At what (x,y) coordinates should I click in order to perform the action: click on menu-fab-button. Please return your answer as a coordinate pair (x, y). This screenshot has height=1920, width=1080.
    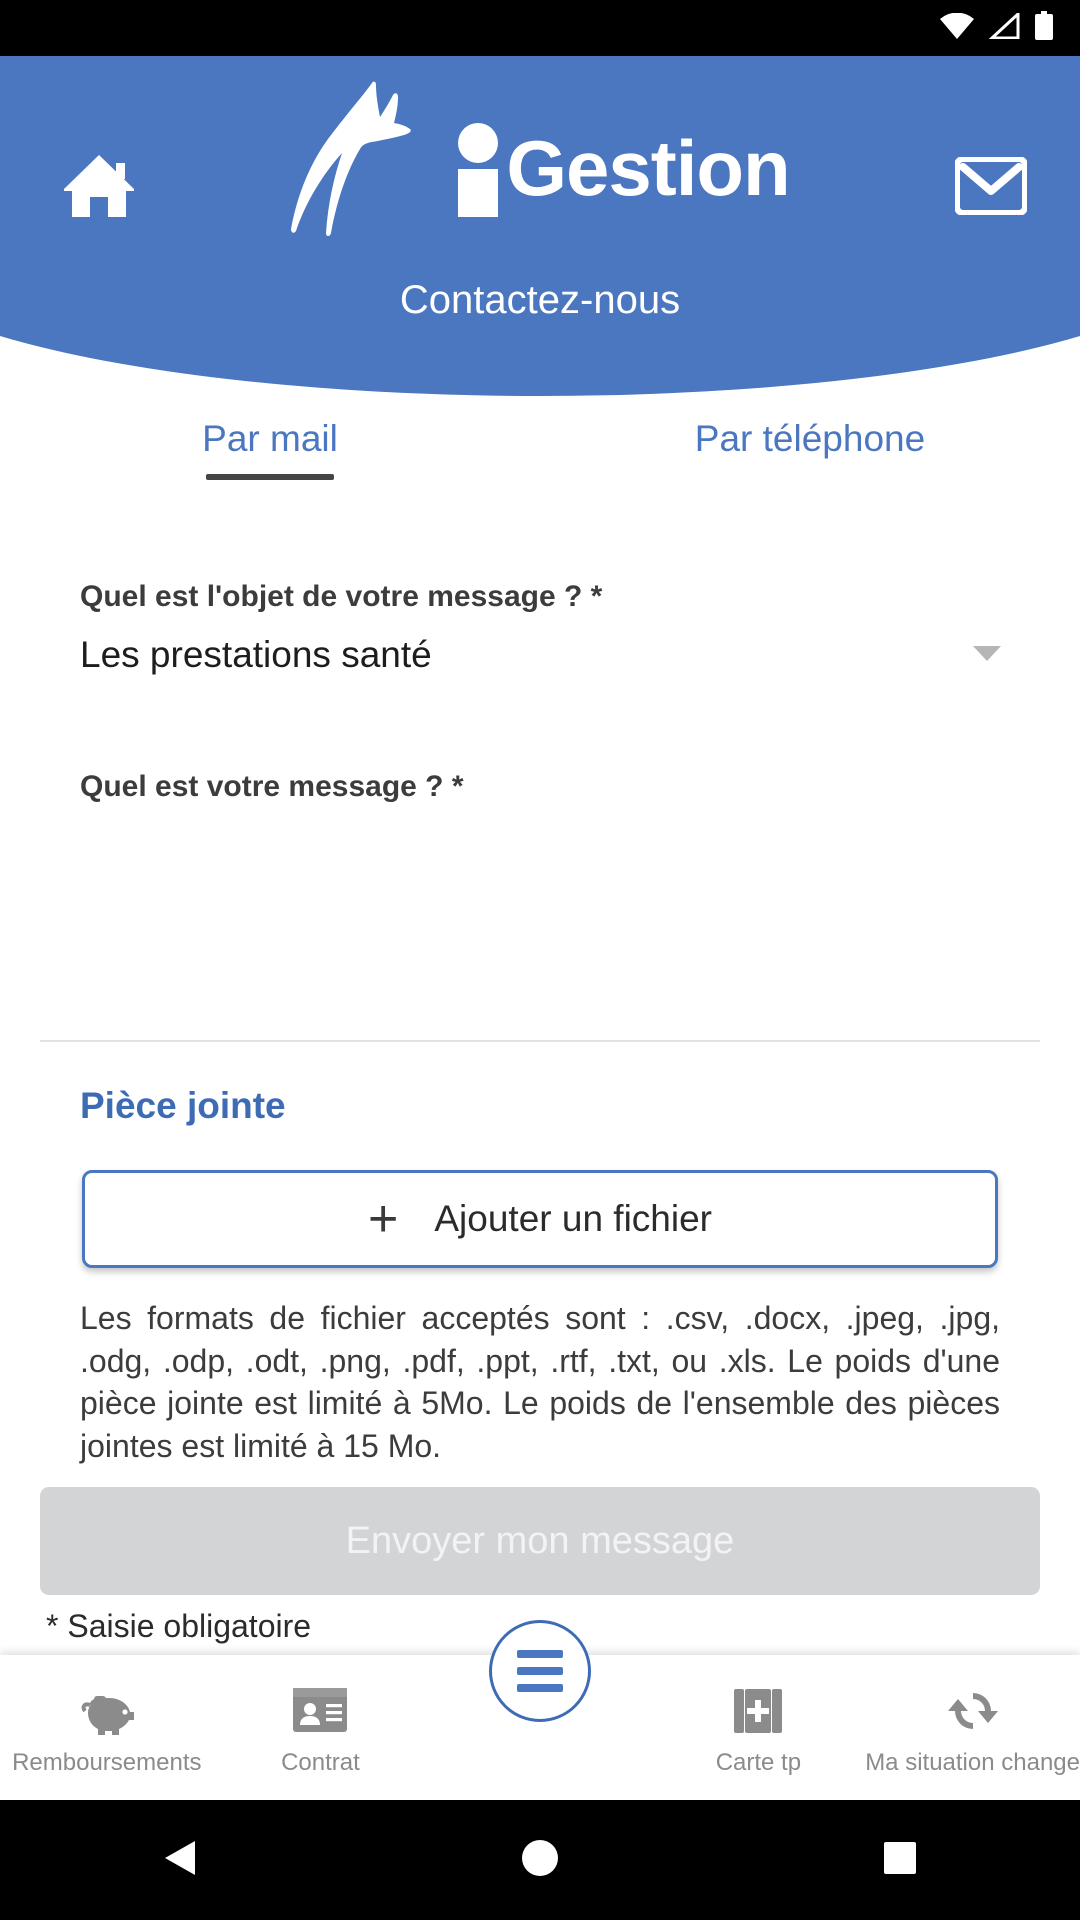
    Looking at the image, I should click on (540, 1671).